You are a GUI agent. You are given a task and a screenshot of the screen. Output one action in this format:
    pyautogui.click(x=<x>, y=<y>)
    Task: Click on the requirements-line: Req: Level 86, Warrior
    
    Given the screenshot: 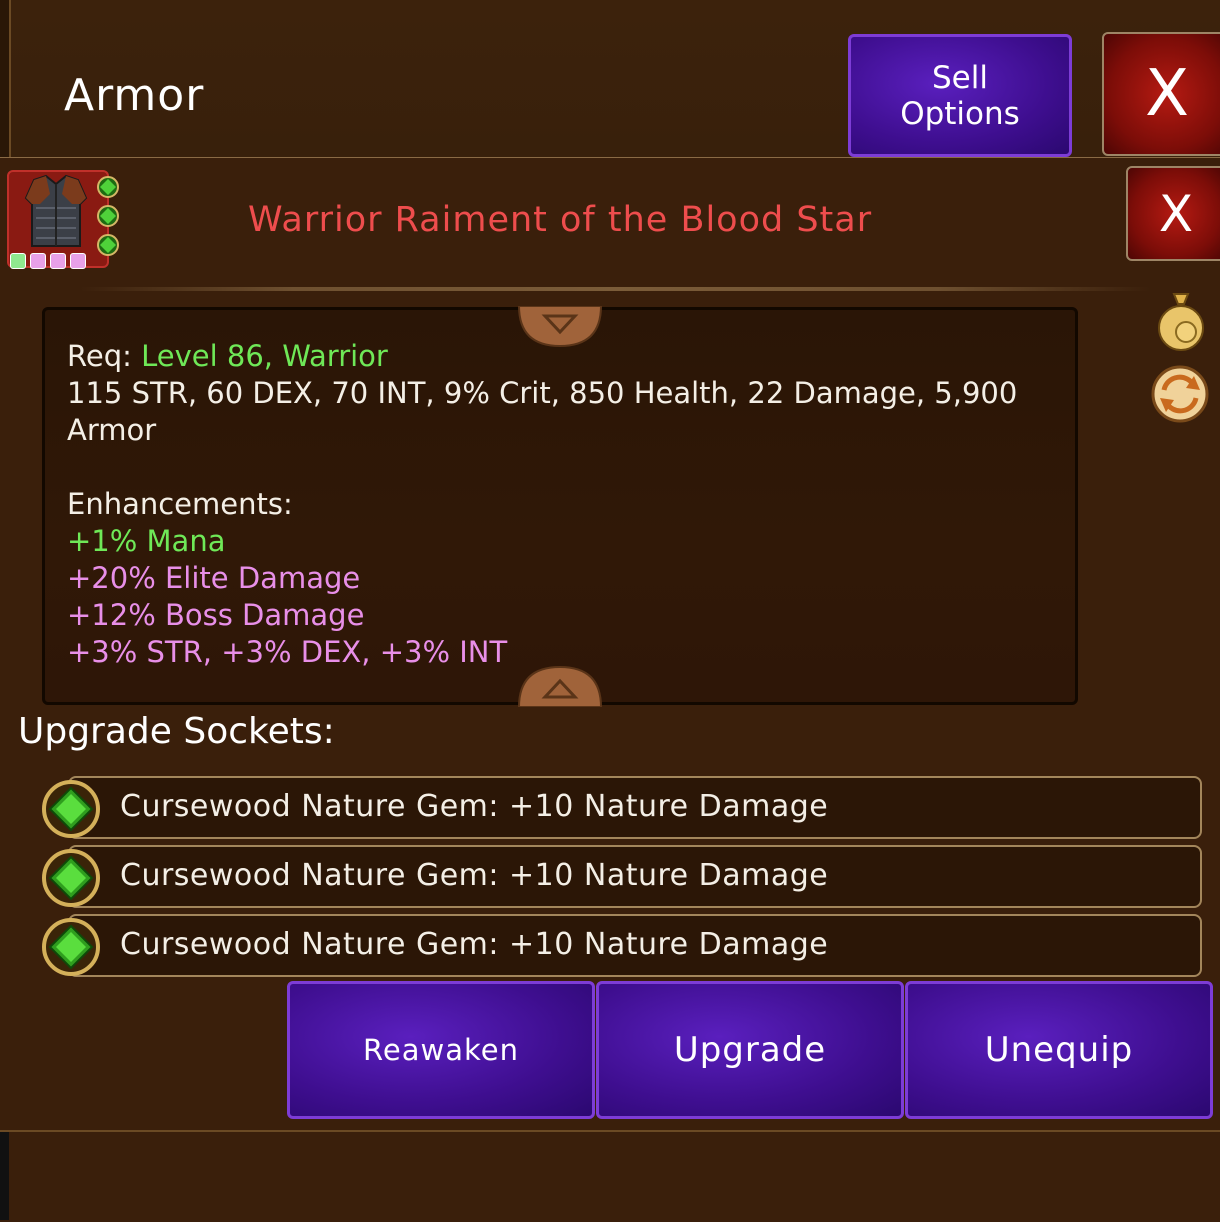 What is the action you would take?
    pyautogui.click(x=557, y=356)
    